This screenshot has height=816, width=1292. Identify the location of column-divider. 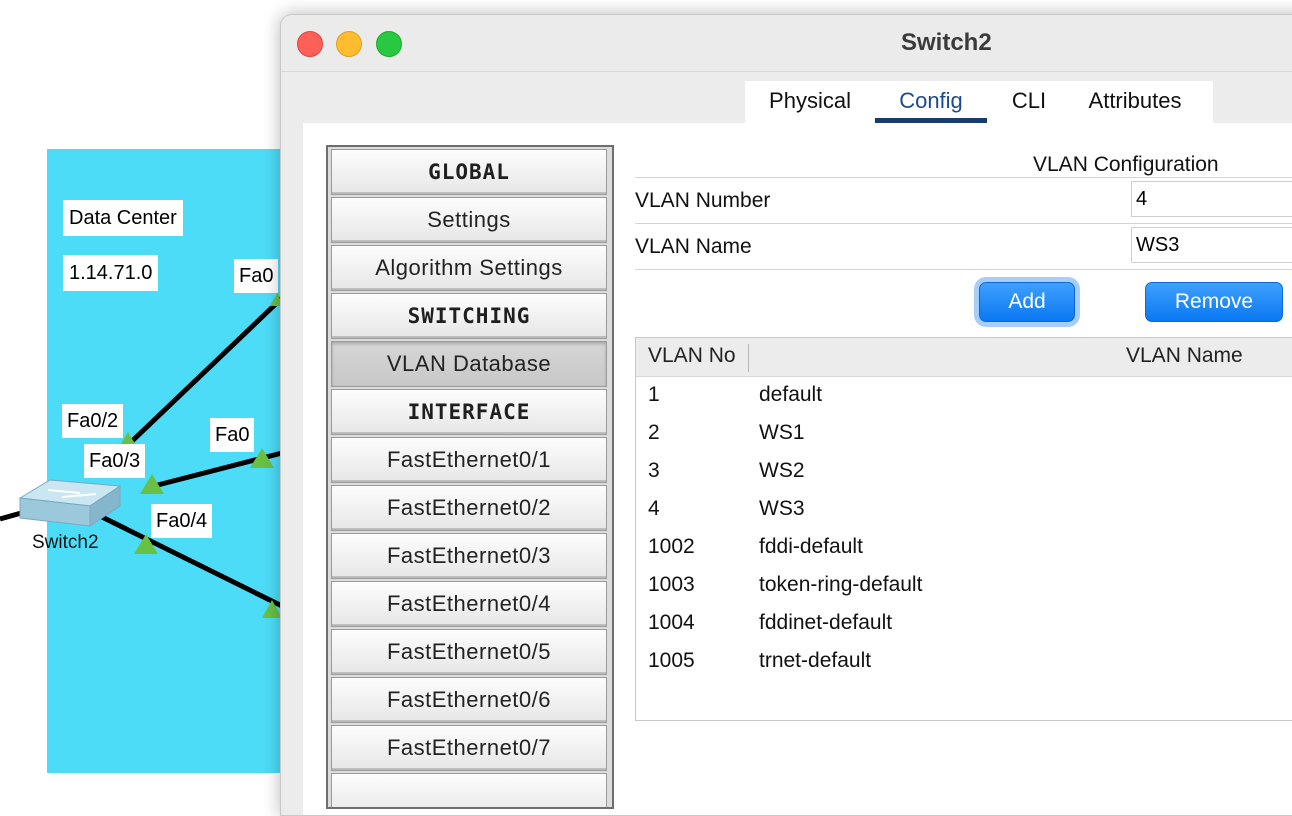
(748, 358).